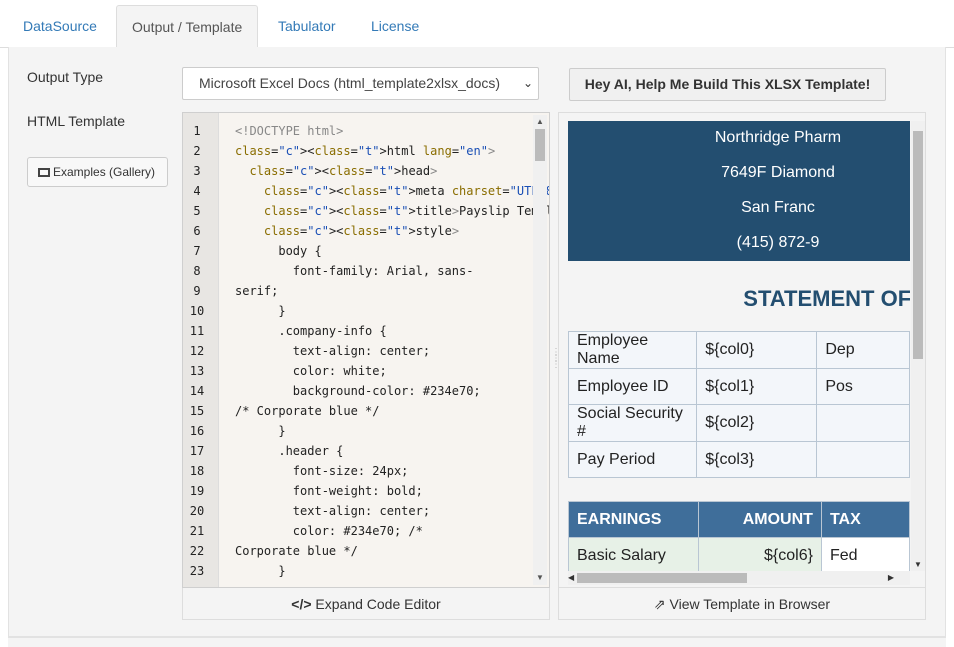 This screenshot has width=954, height=647. I want to click on list-icon, so click(44, 172).